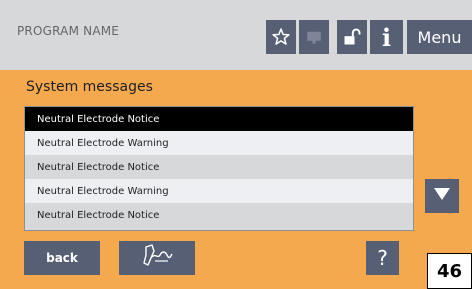  I want to click on signature-button, so click(157, 258).